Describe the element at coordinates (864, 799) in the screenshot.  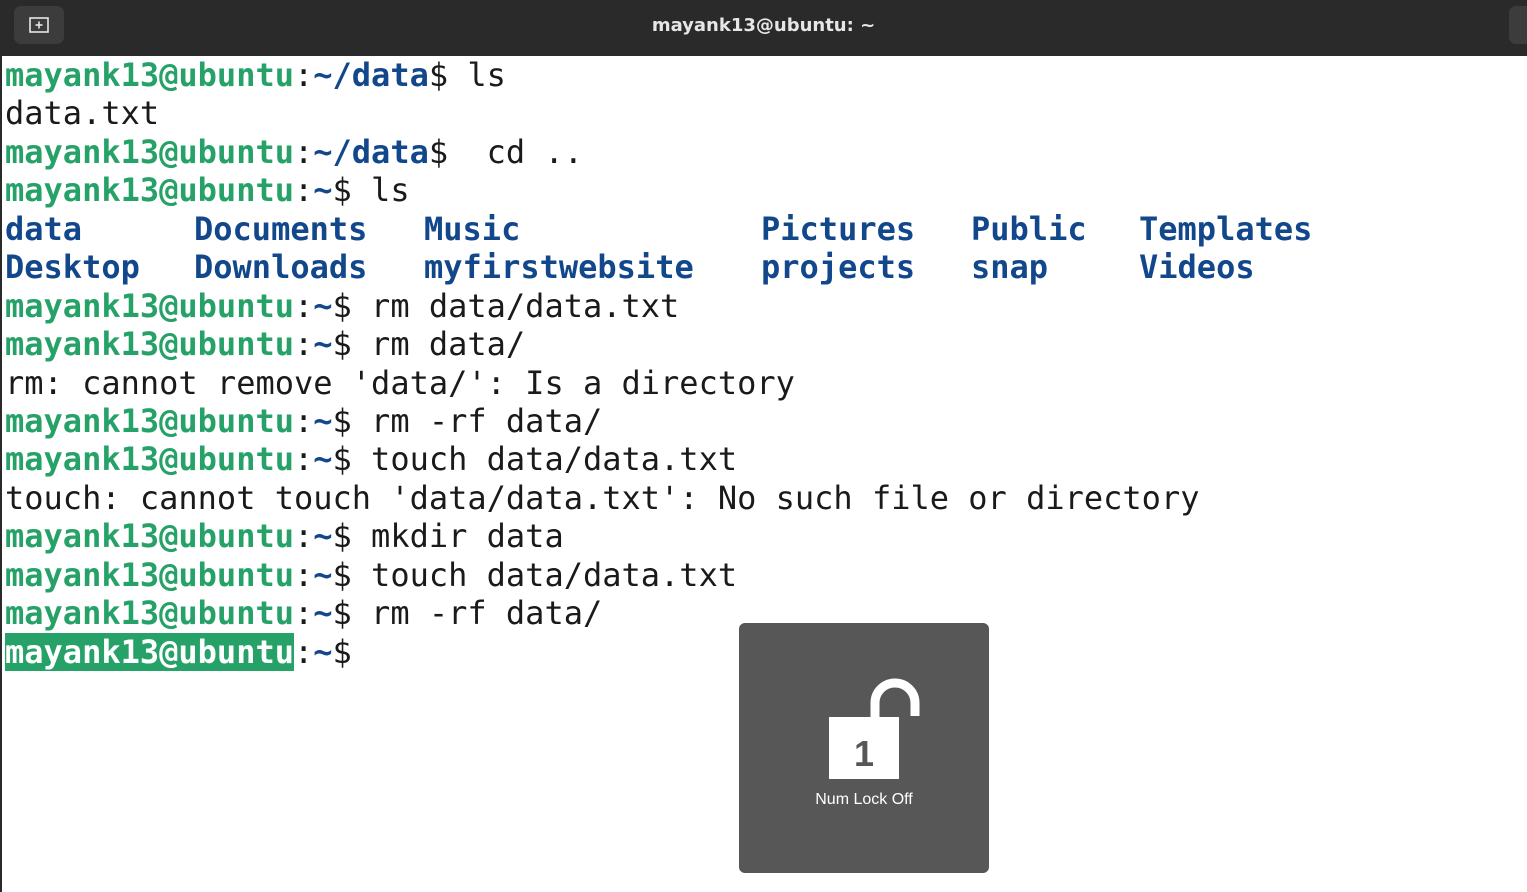
I see `osd-label: Num Lock Off` at that location.